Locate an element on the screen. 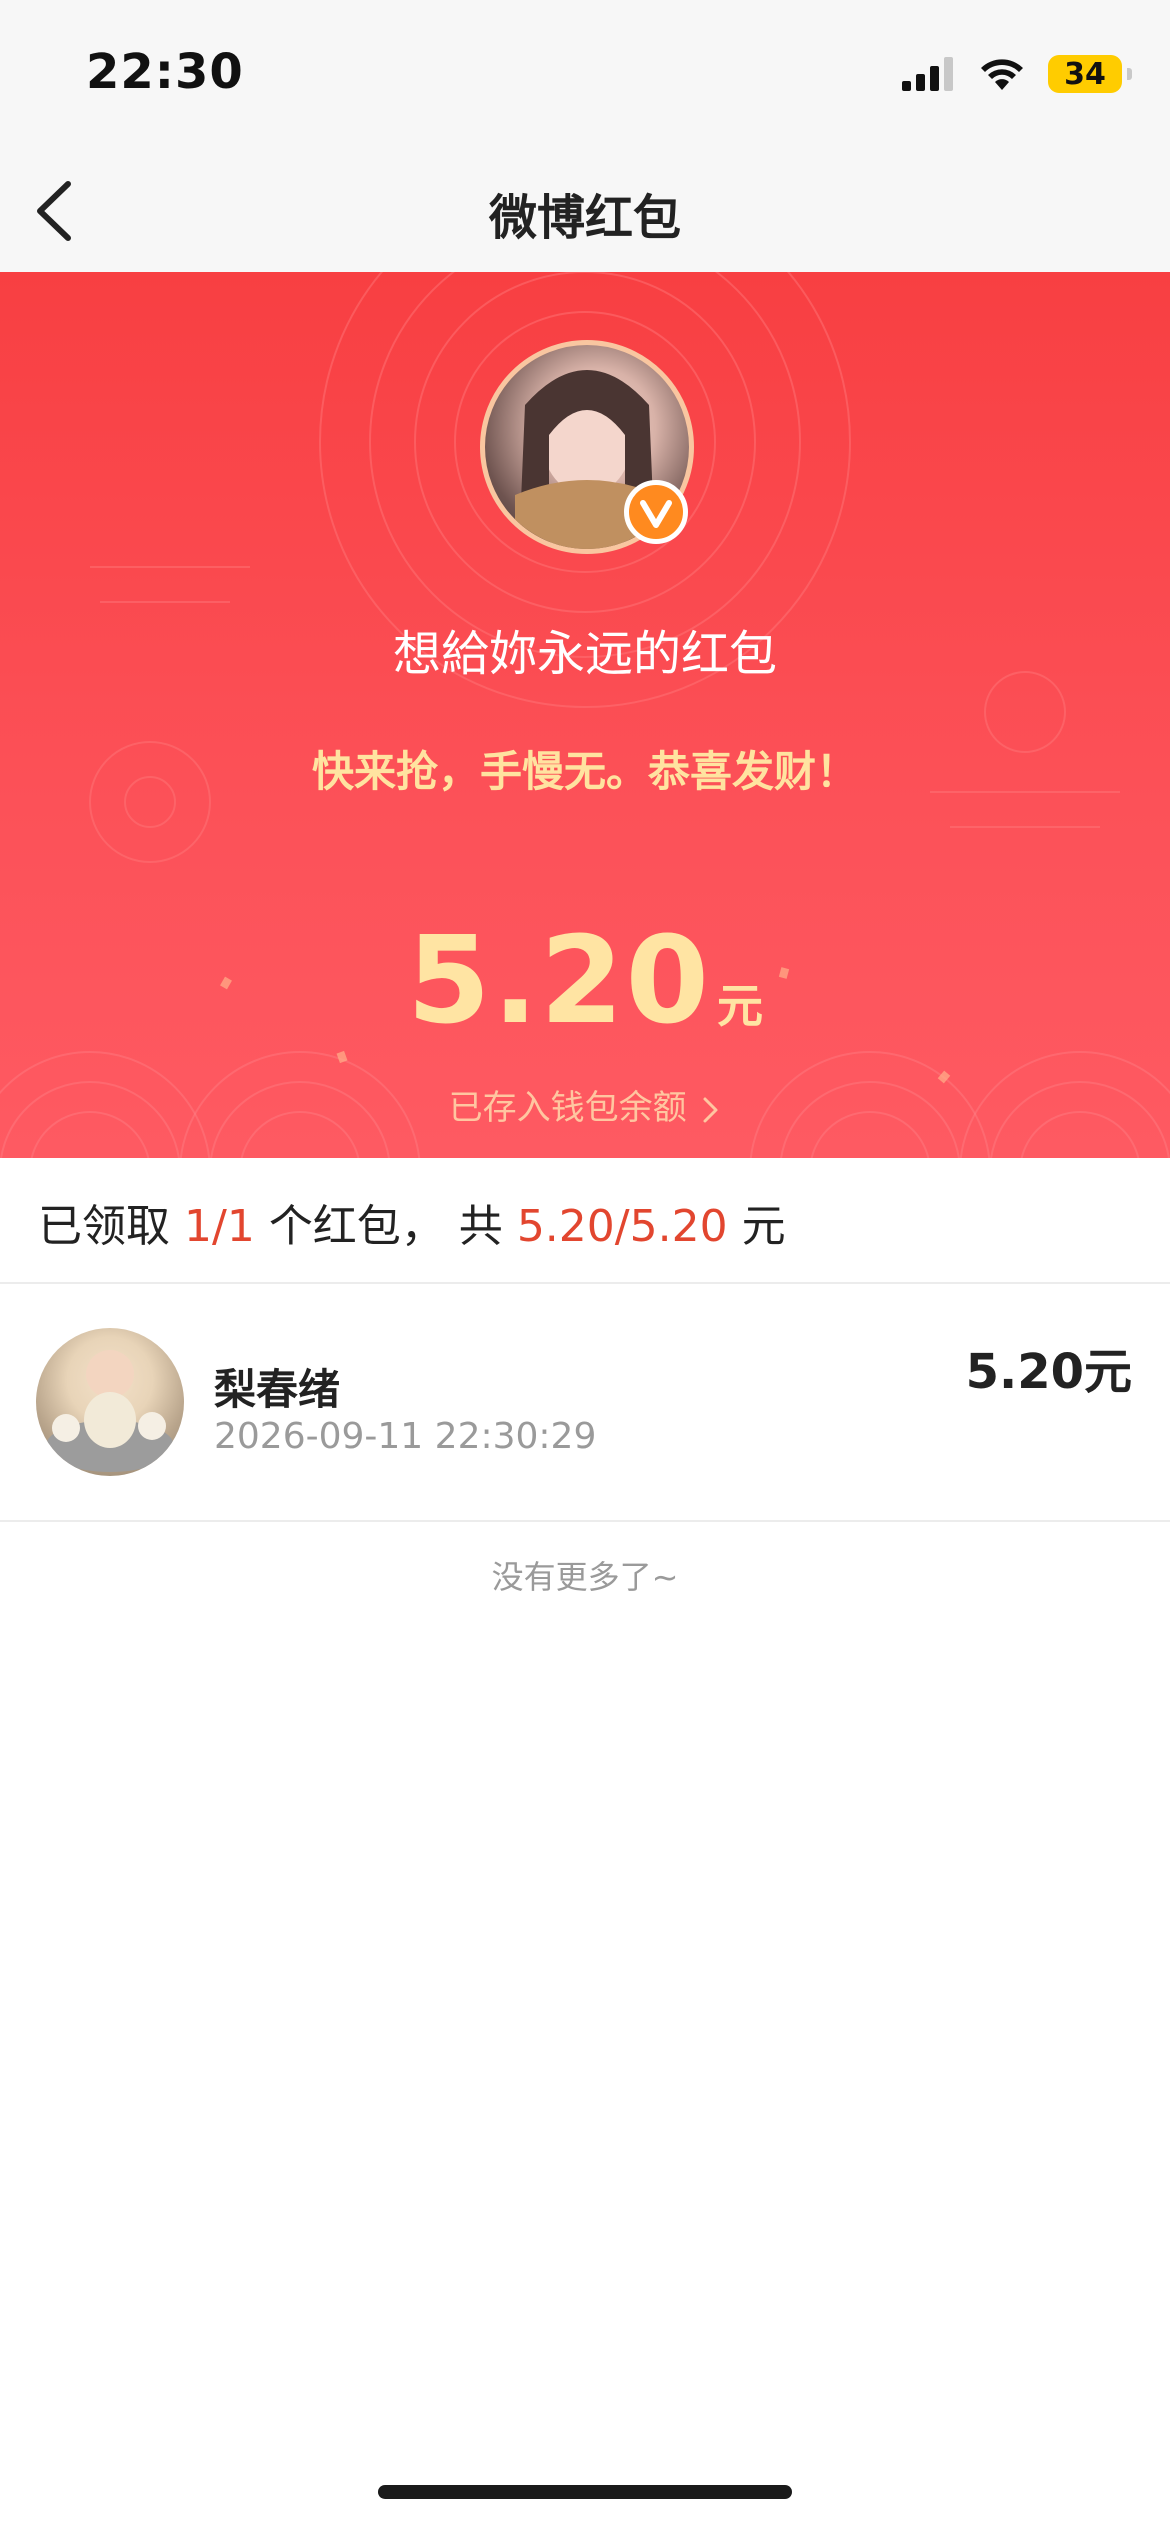 The width and height of the screenshot is (1170, 2532). saved-to-wallet-link: 已存入钱包余额 is located at coordinates (585, 1104).